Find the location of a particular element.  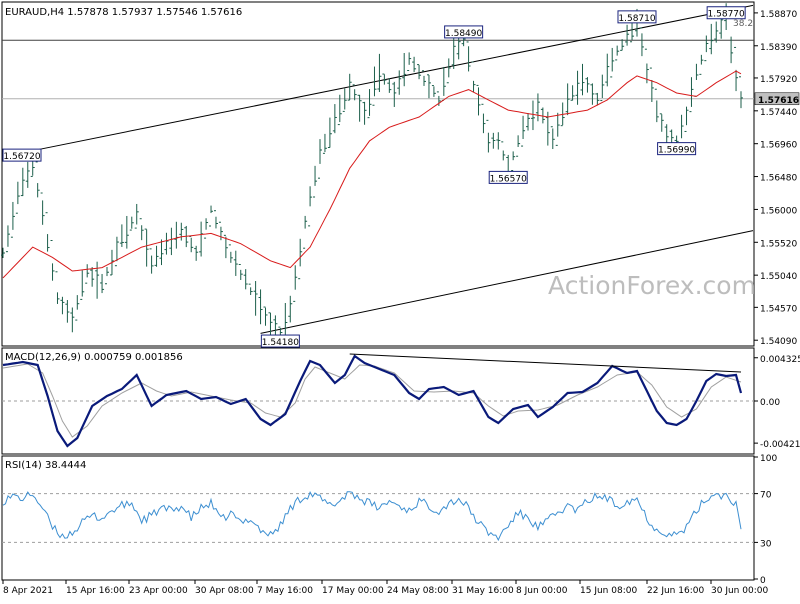

rsi-title: RSI(14) 38.4444 is located at coordinates (45, 465).